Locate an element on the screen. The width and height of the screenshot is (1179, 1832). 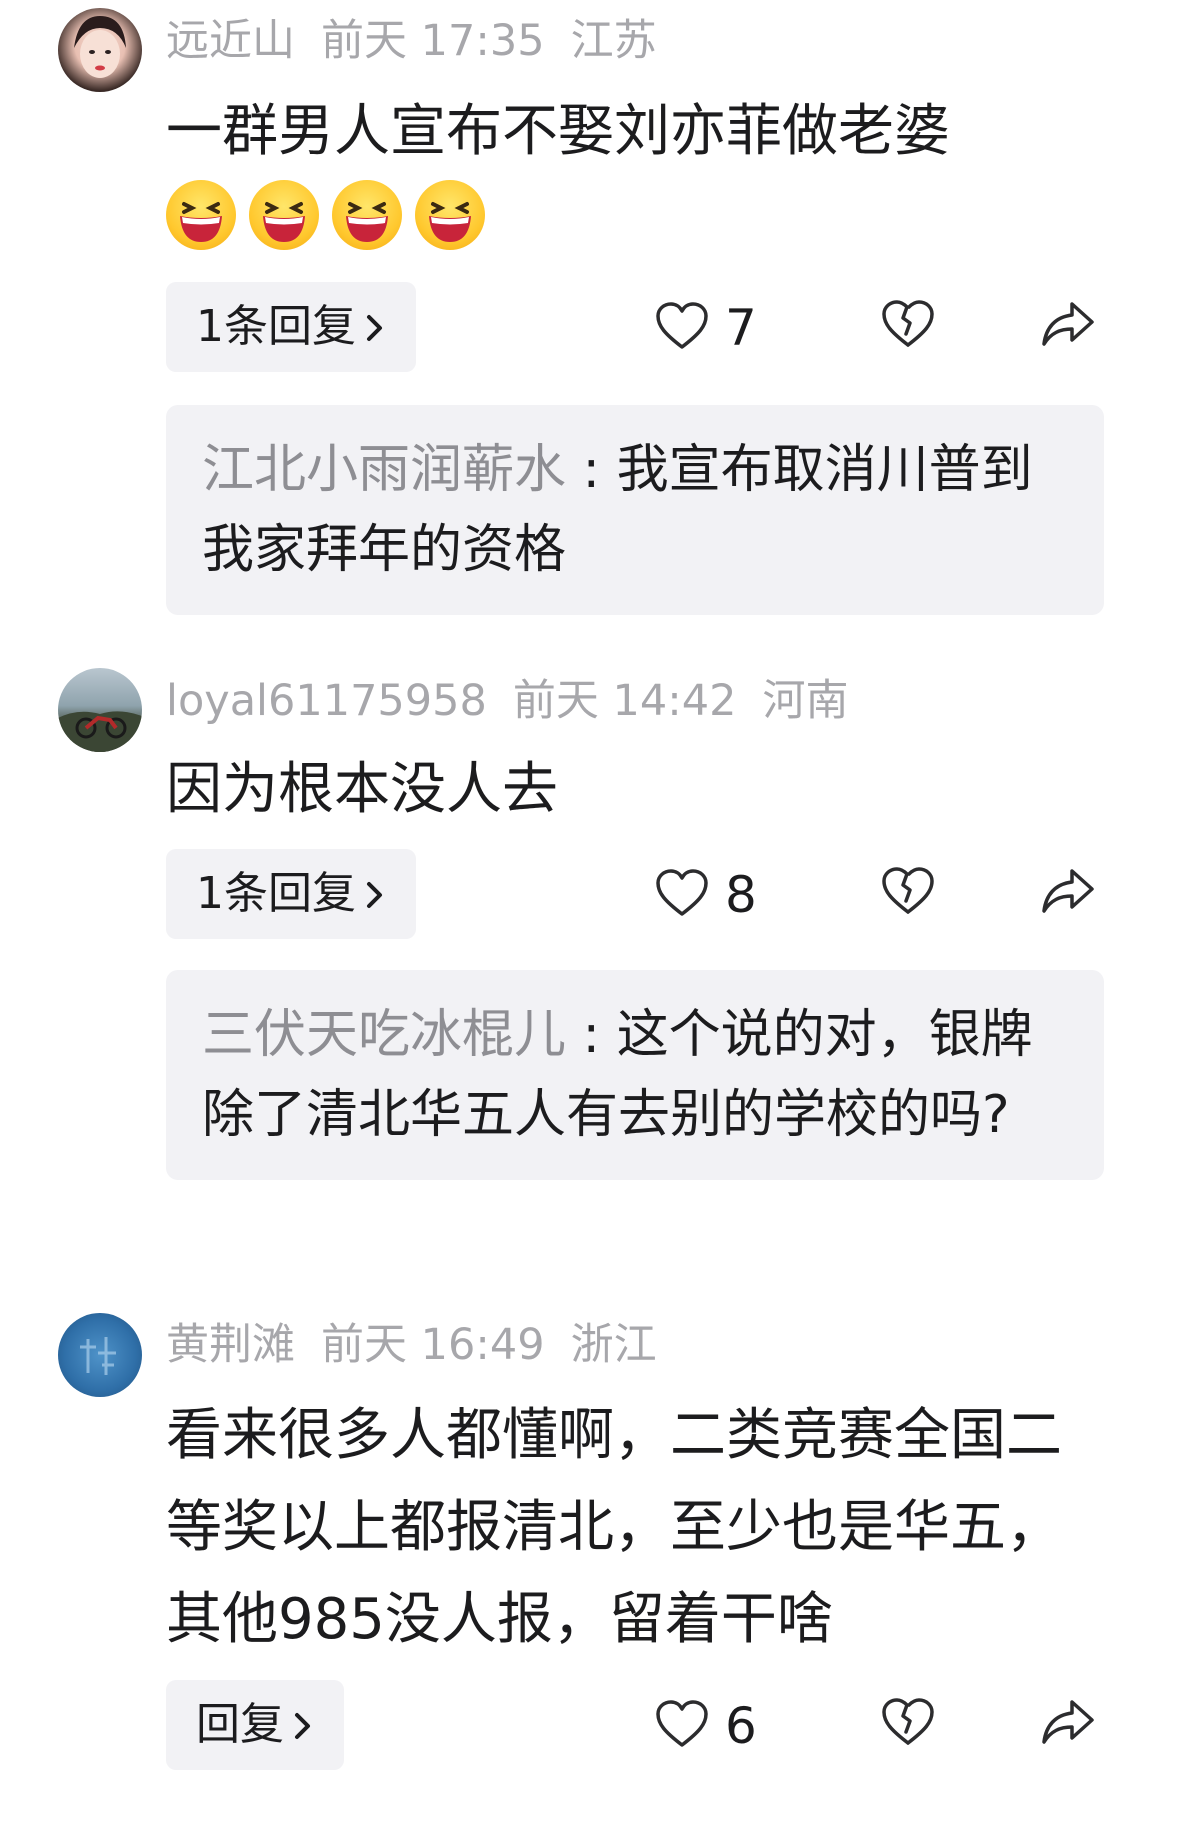
comment-meta: loyal61175958 前天 14:42 河南 is located at coordinates (520, 701).